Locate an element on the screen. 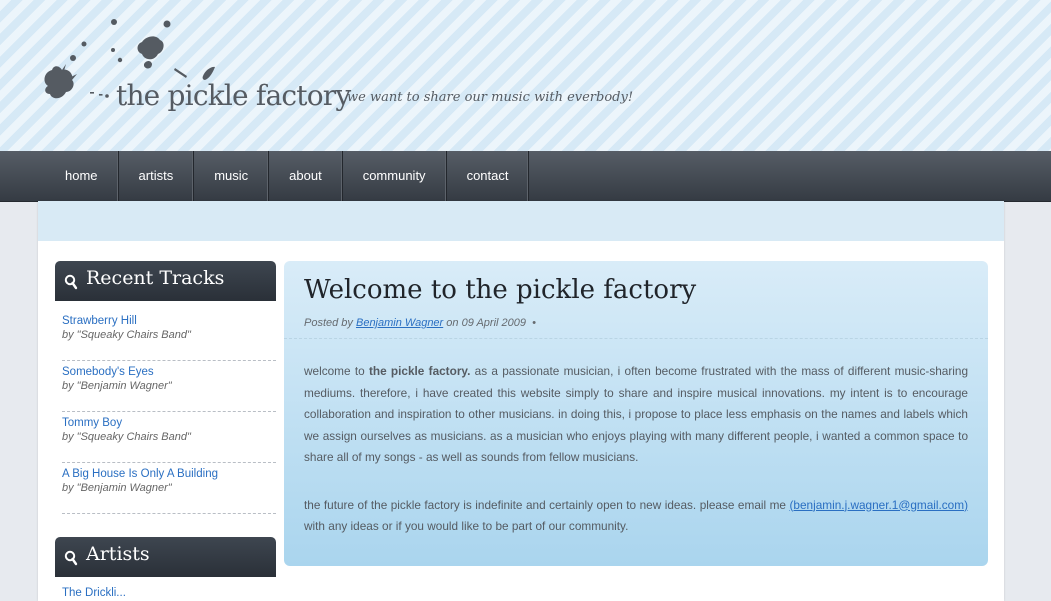  nav-item-home: home is located at coordinates (81, 176).